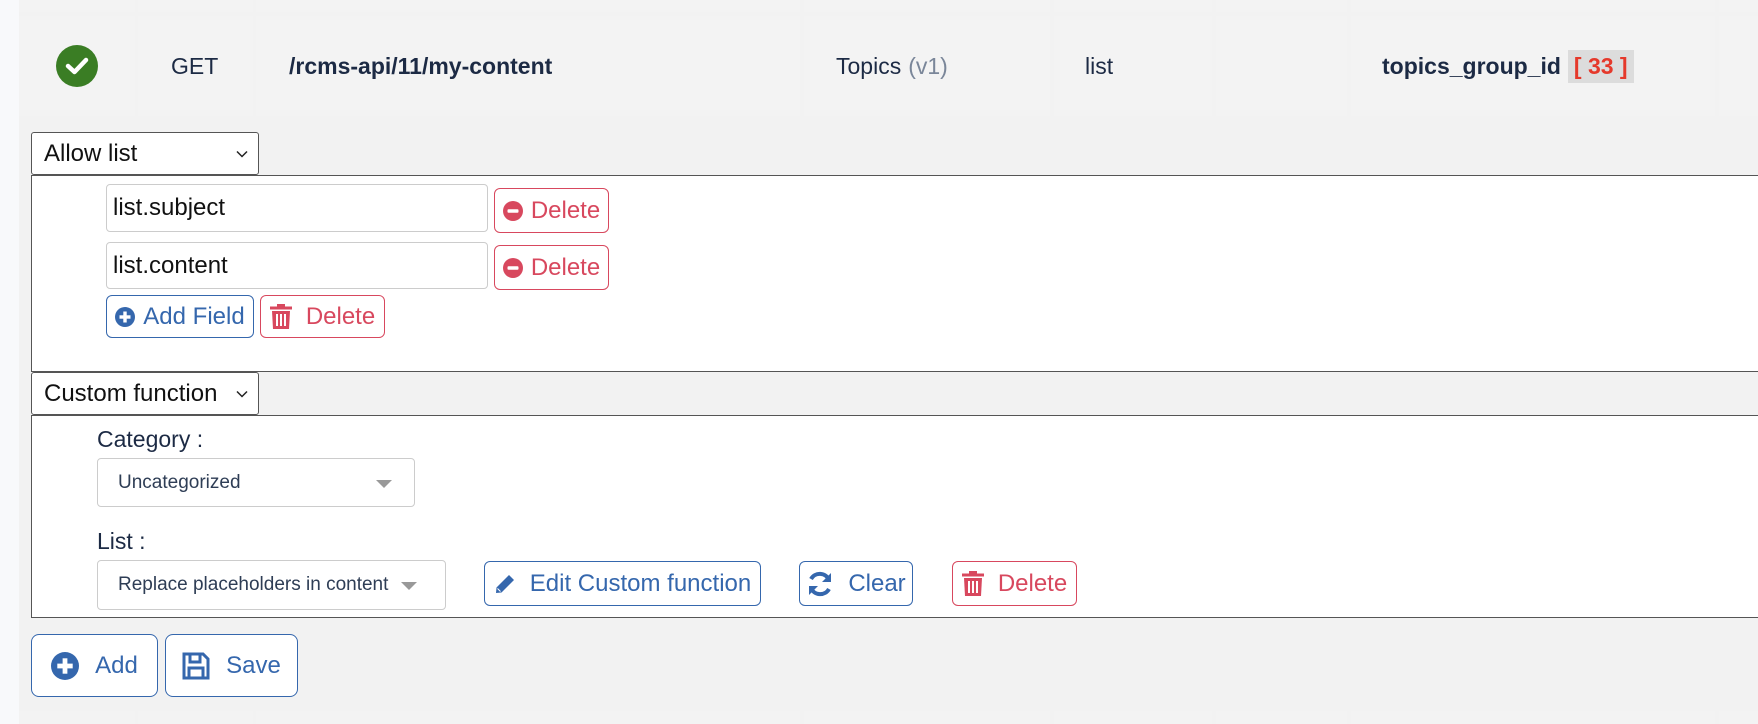  What do you see at coordinates (145, 393) in the screenshot?
I see `filter-type-select-custom-function: Custom function` at bounding box center [145, 393].